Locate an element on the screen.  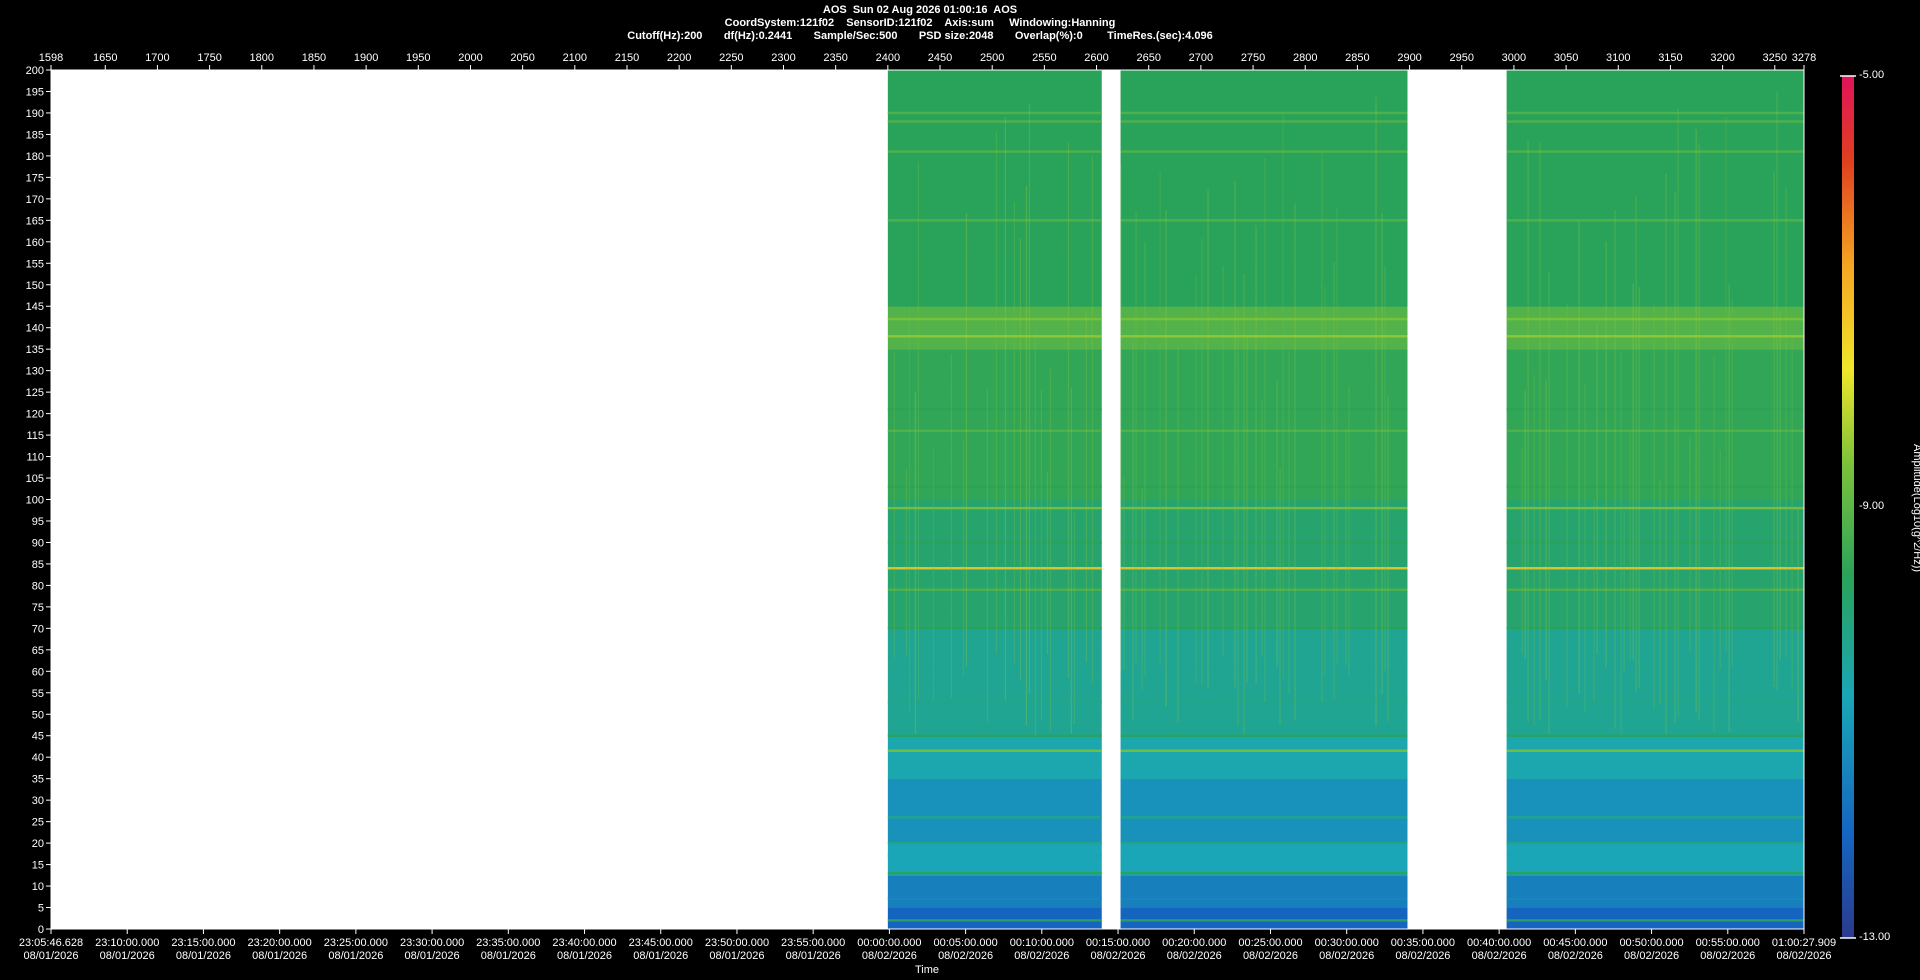
x-tick-time: 23:15:00.000 is located at coordinates (203, 943).